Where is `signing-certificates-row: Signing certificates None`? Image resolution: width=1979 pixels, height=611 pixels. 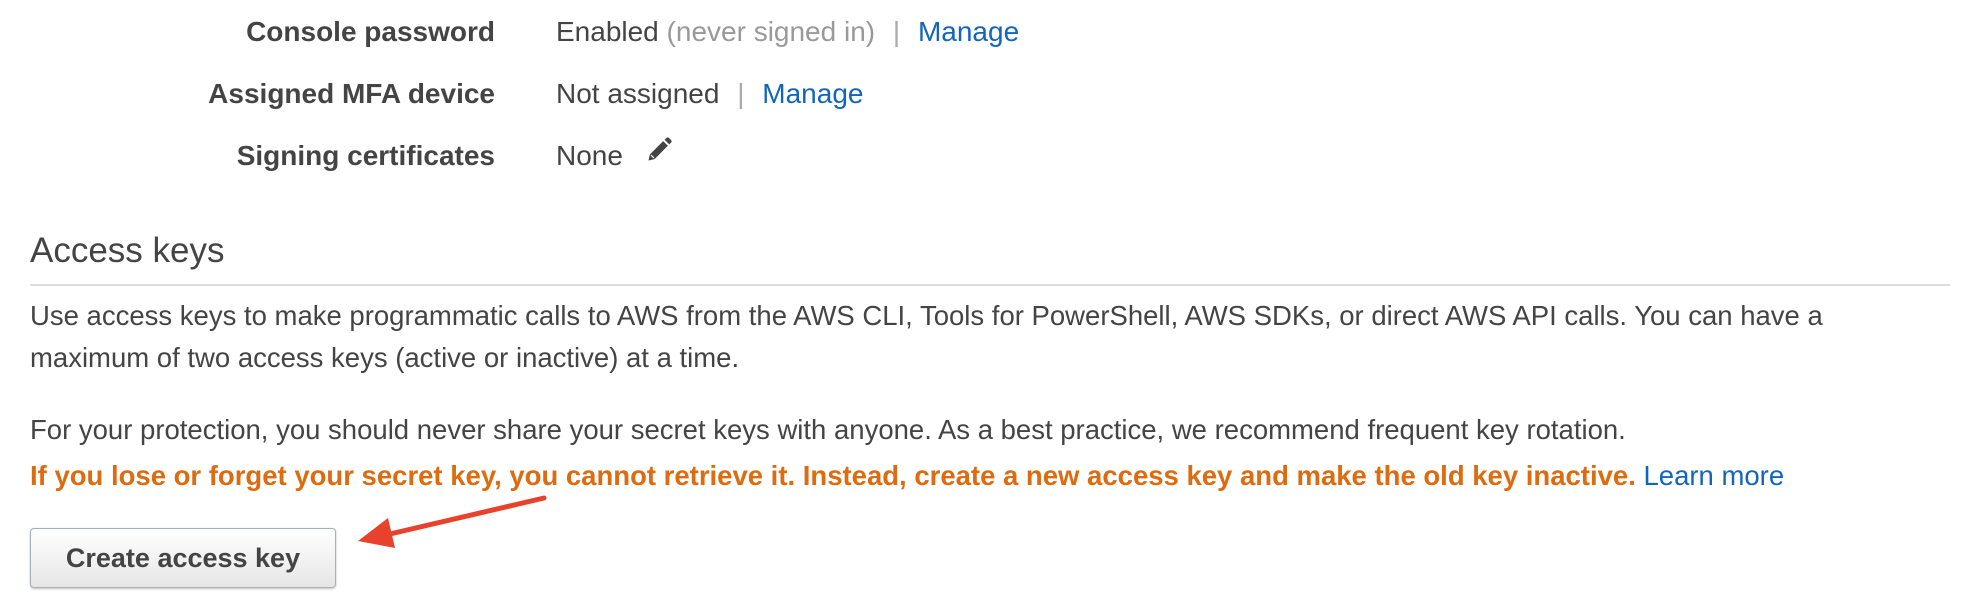 signing-certificates-row: Signing certificates None is located at coordinates (989, 156).